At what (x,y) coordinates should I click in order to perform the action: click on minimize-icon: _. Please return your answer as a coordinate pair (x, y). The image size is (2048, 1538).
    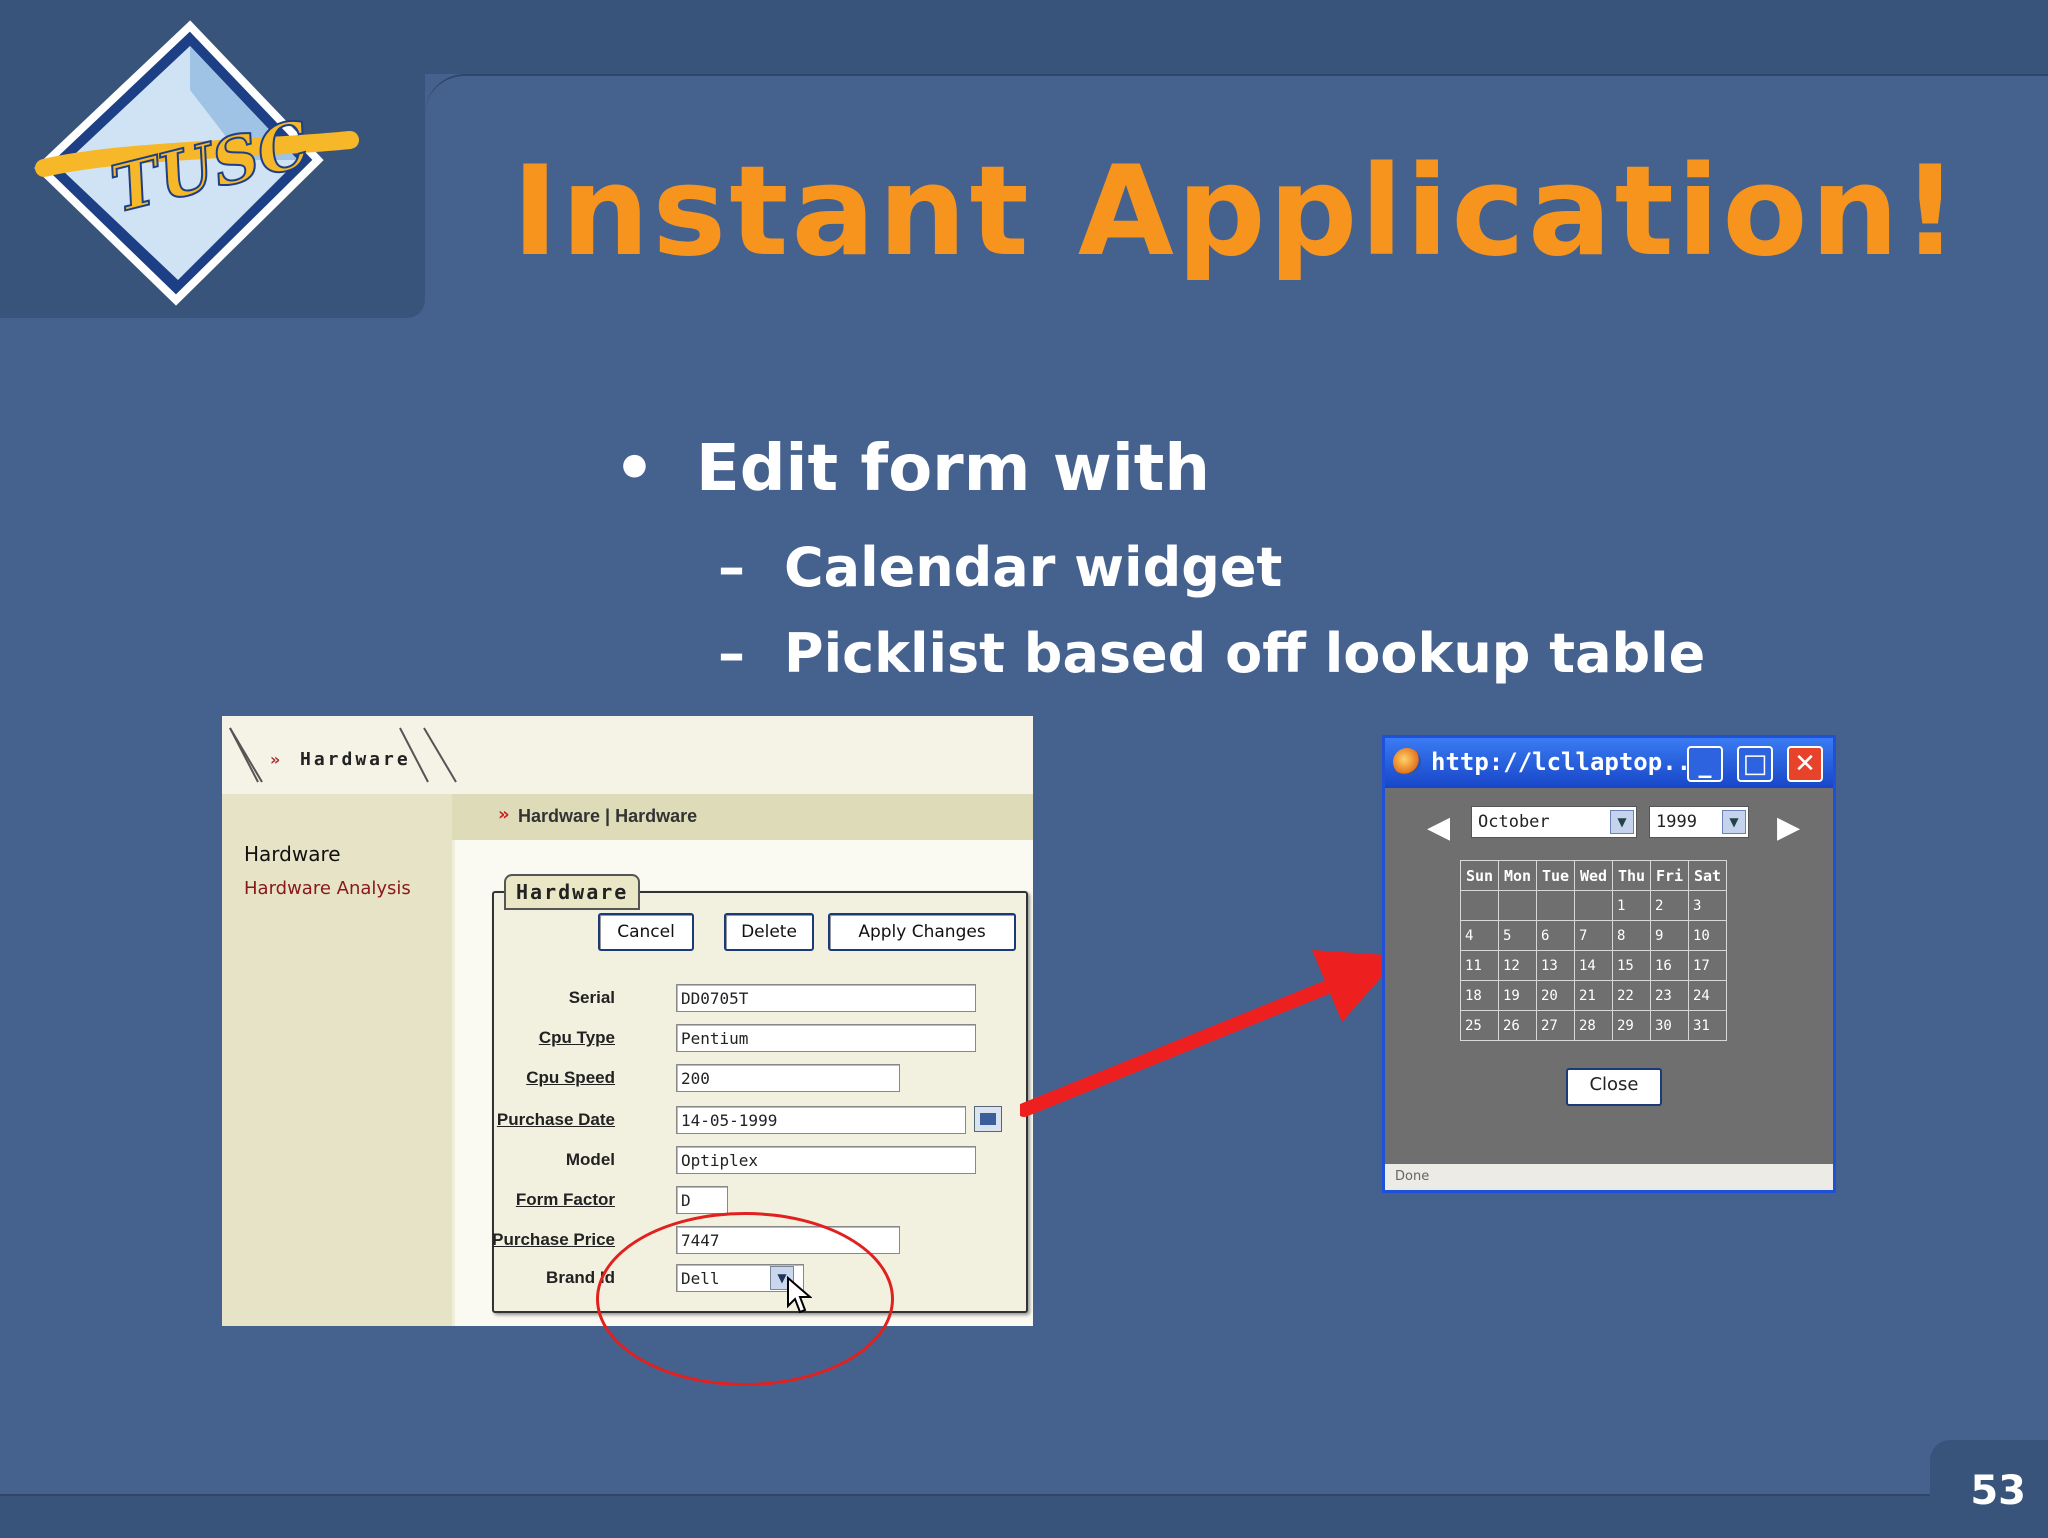
    Looking at the image, I should click on (1705, 764).